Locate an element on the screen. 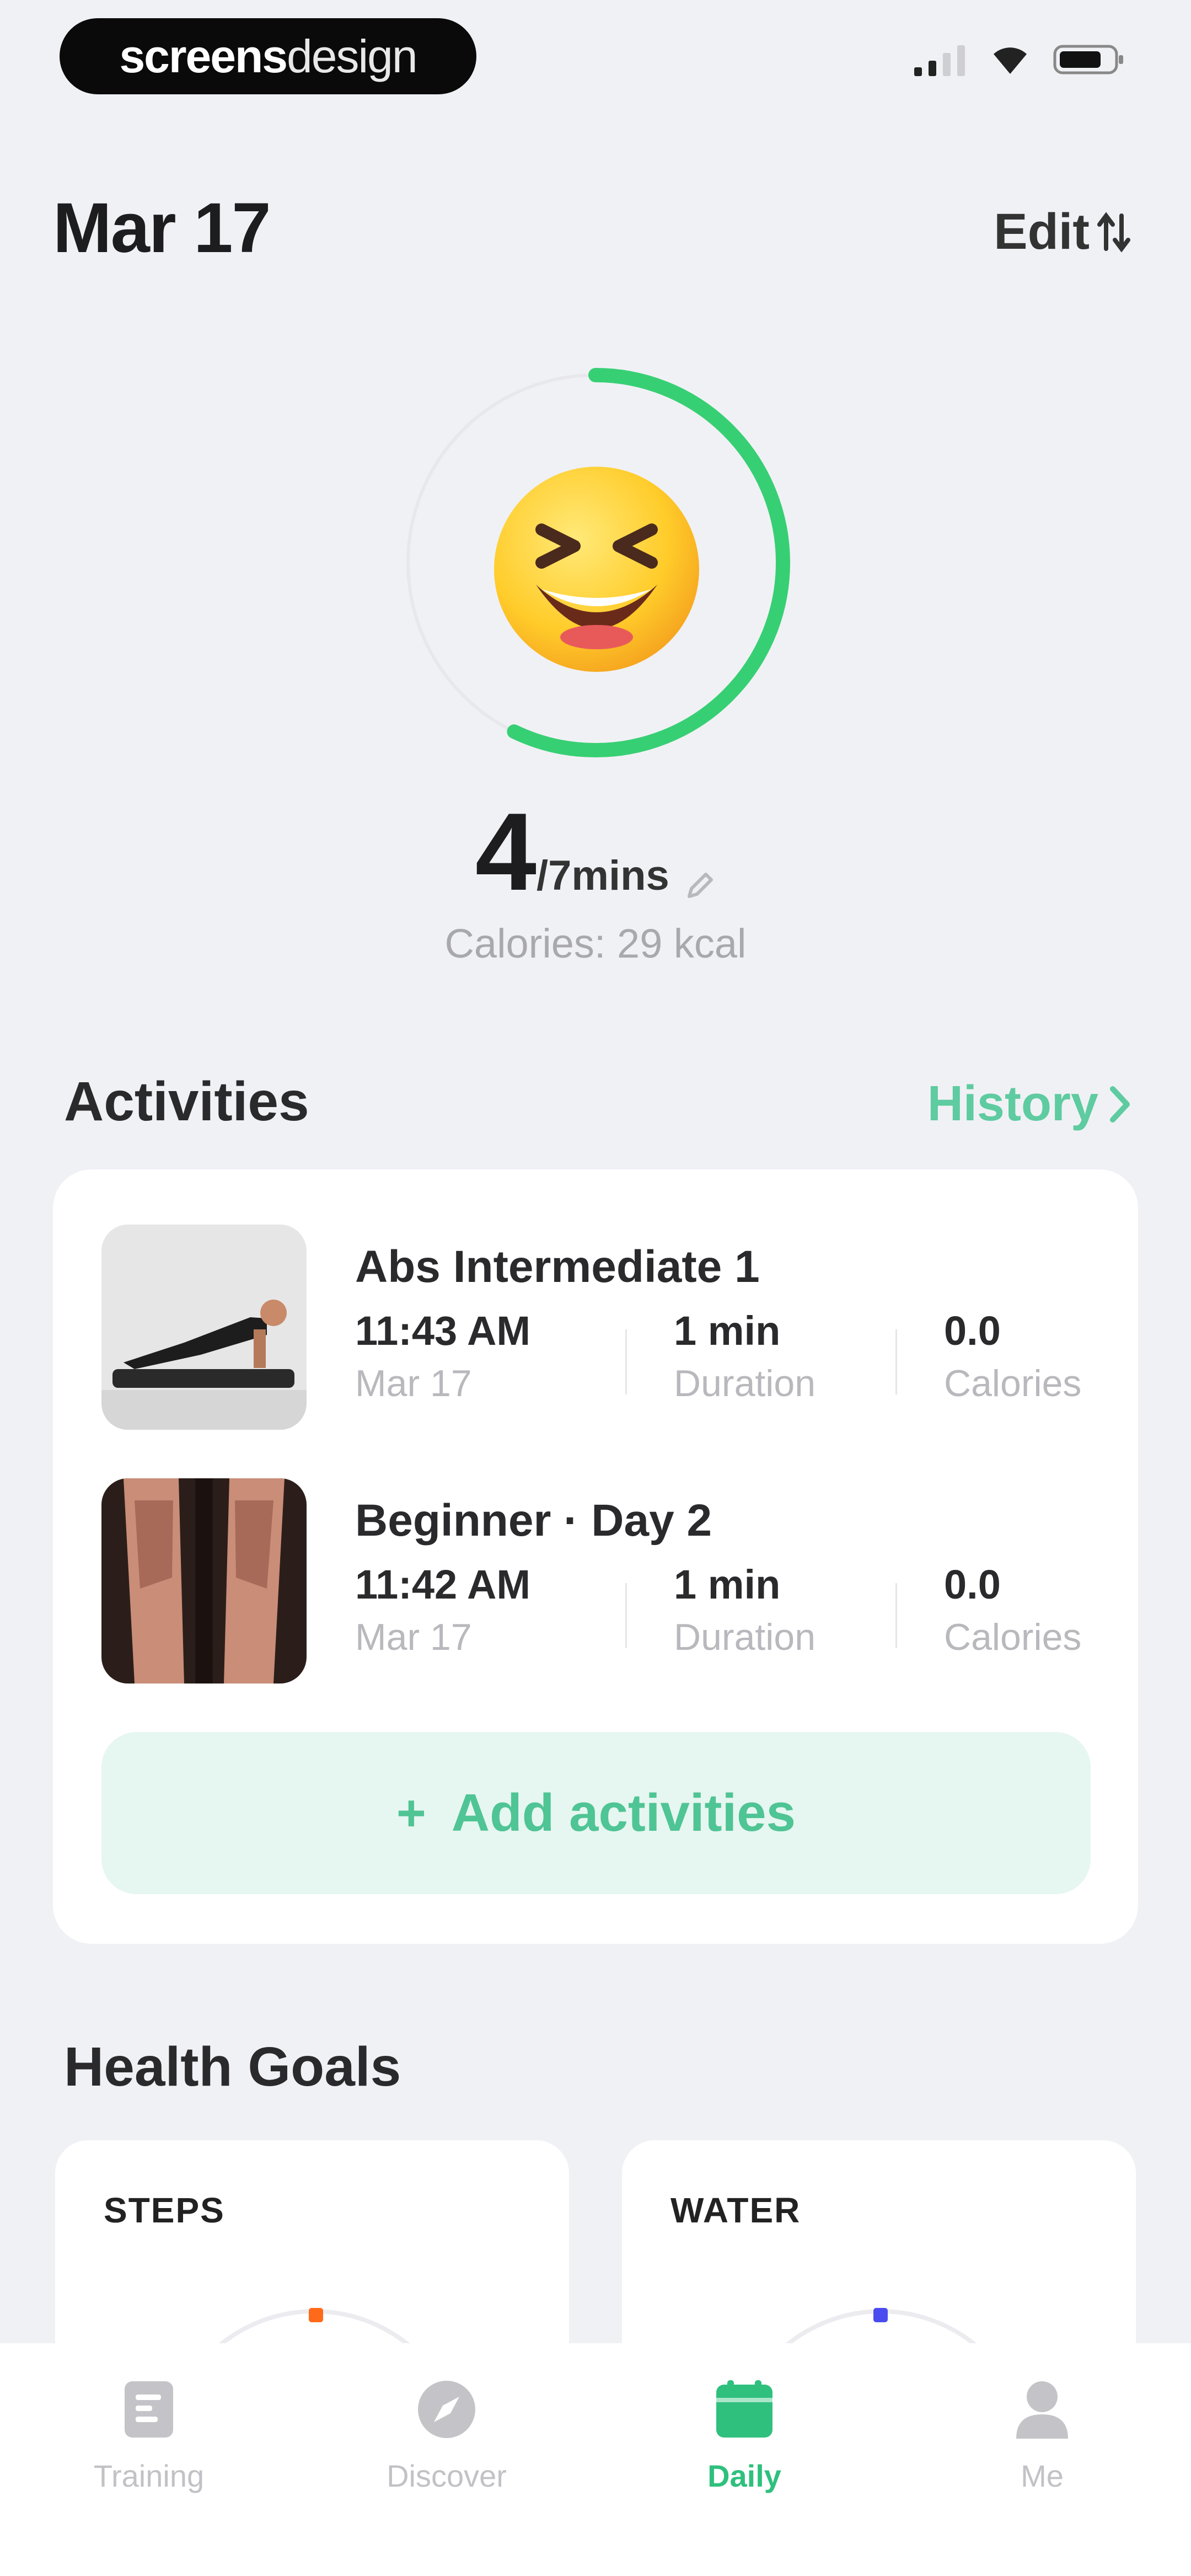  chevron-right-icon is located at coordinates (1120, 1104).